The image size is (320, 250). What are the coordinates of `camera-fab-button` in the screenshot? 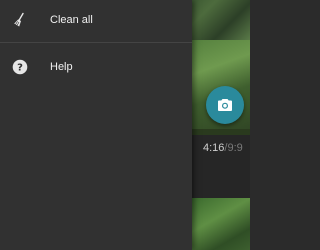 It's located at (225, 105).